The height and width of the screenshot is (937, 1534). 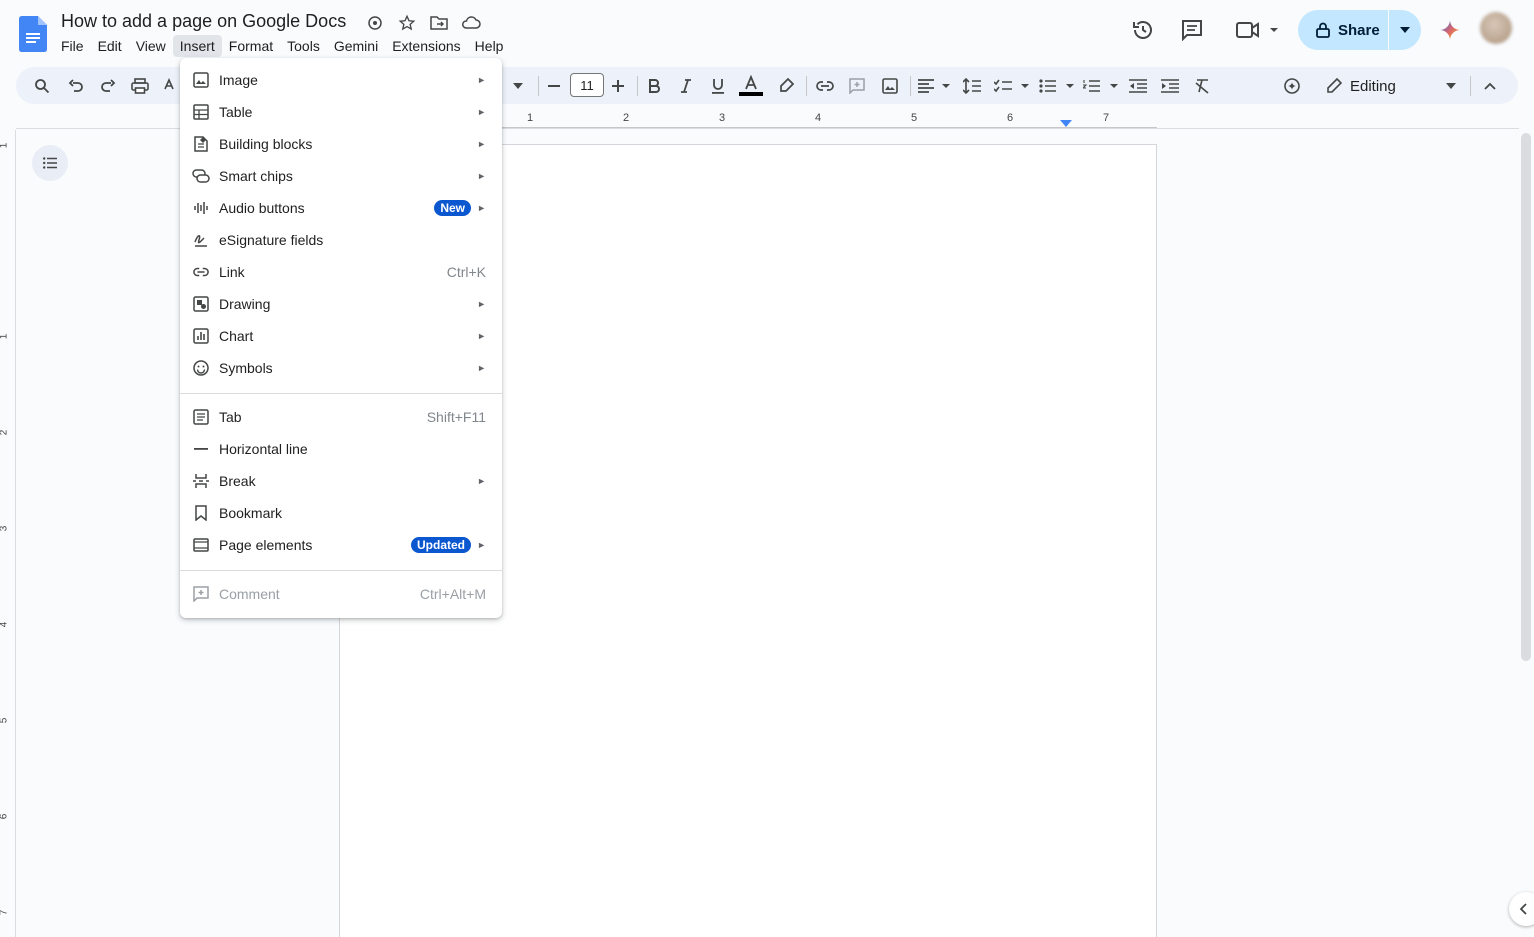 I want to click on menu-item-drawing: Drawing ►, so click(x=341, y=304).